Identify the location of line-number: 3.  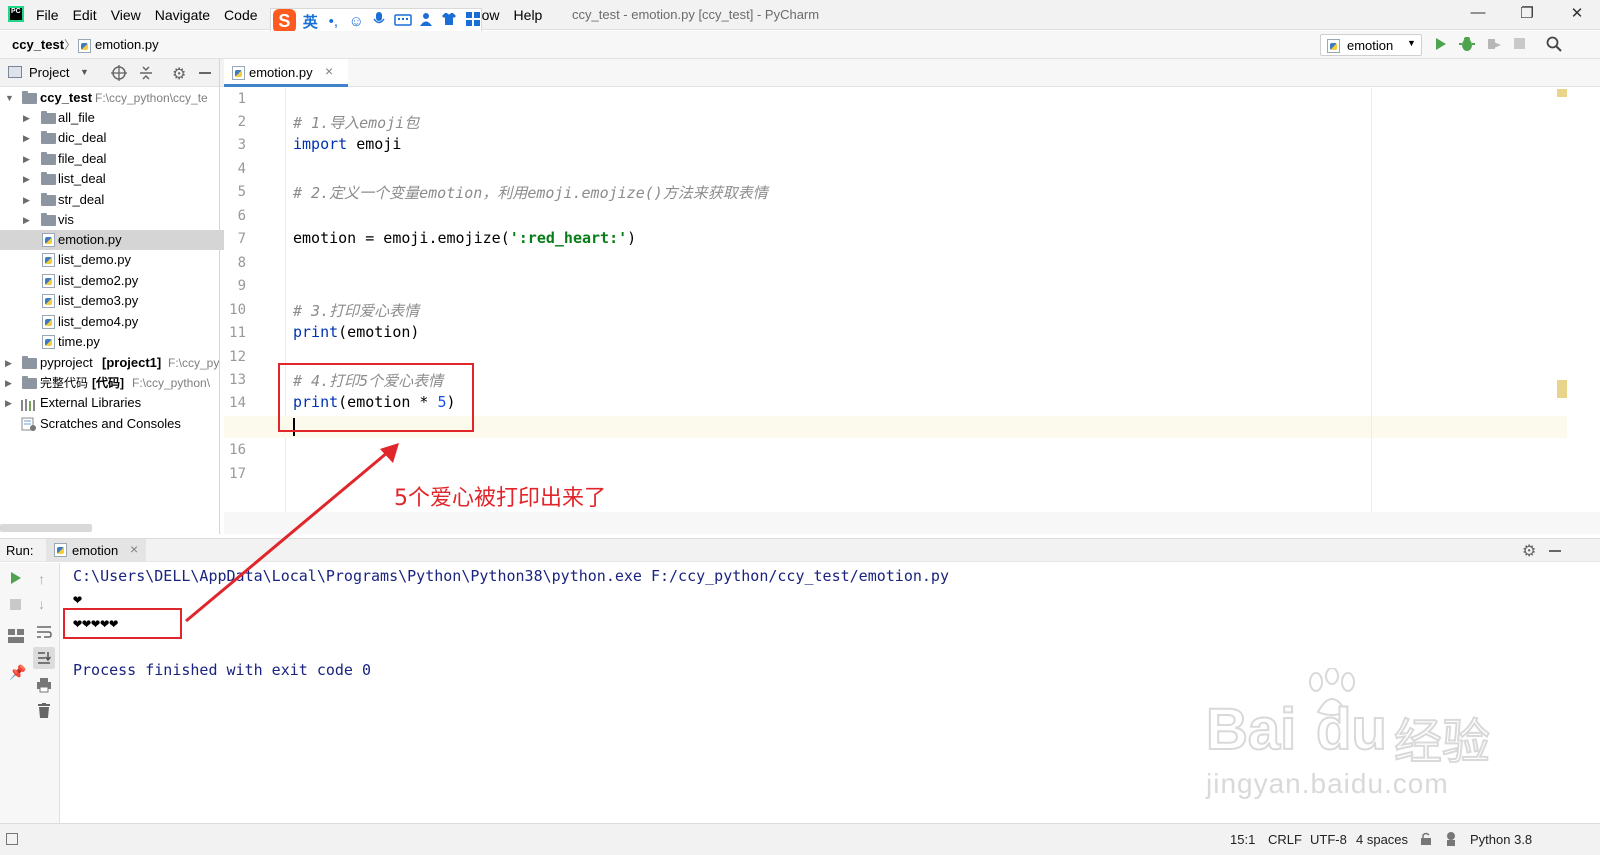
(241, 145).